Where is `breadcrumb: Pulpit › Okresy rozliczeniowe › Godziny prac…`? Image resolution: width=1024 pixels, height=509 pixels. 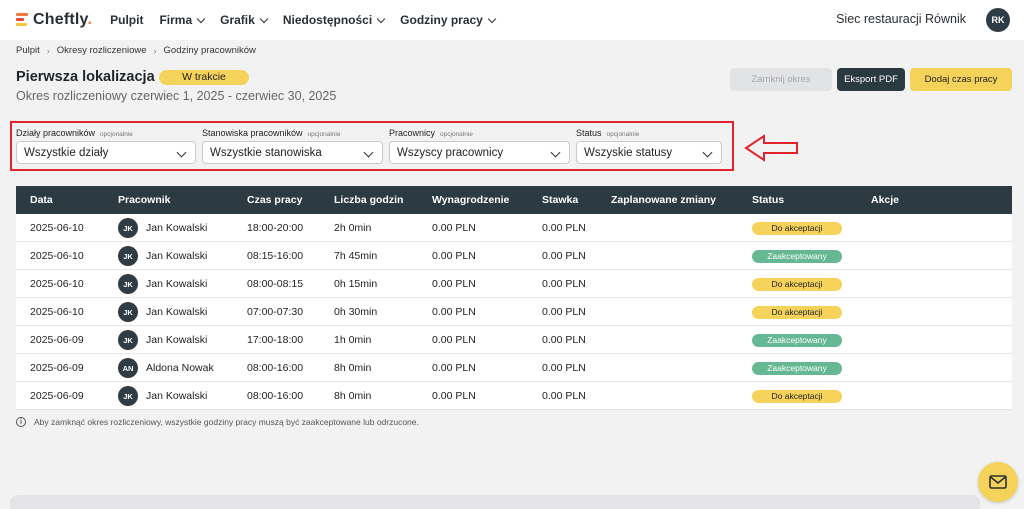
breadcrumb: Pulpit › Okresy rozliczeniowe › Godziny prac… is located at coordinates (136, 50).